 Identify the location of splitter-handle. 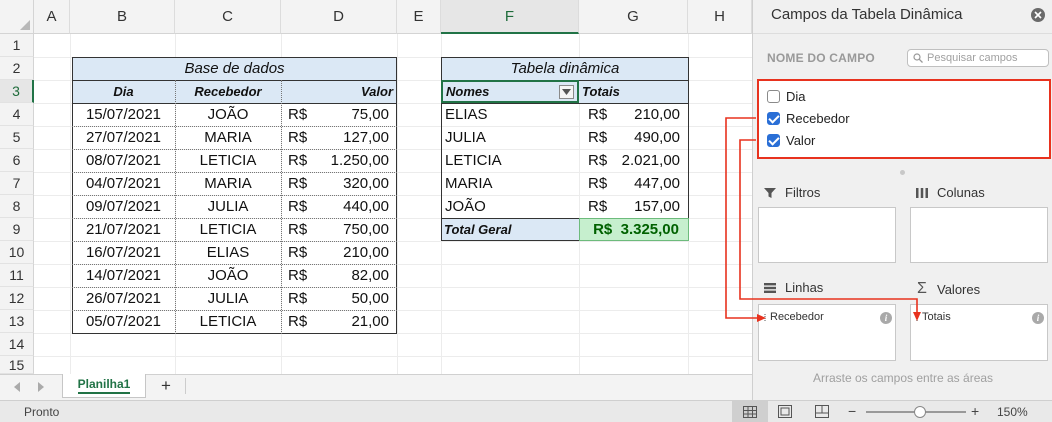
(902, 172).